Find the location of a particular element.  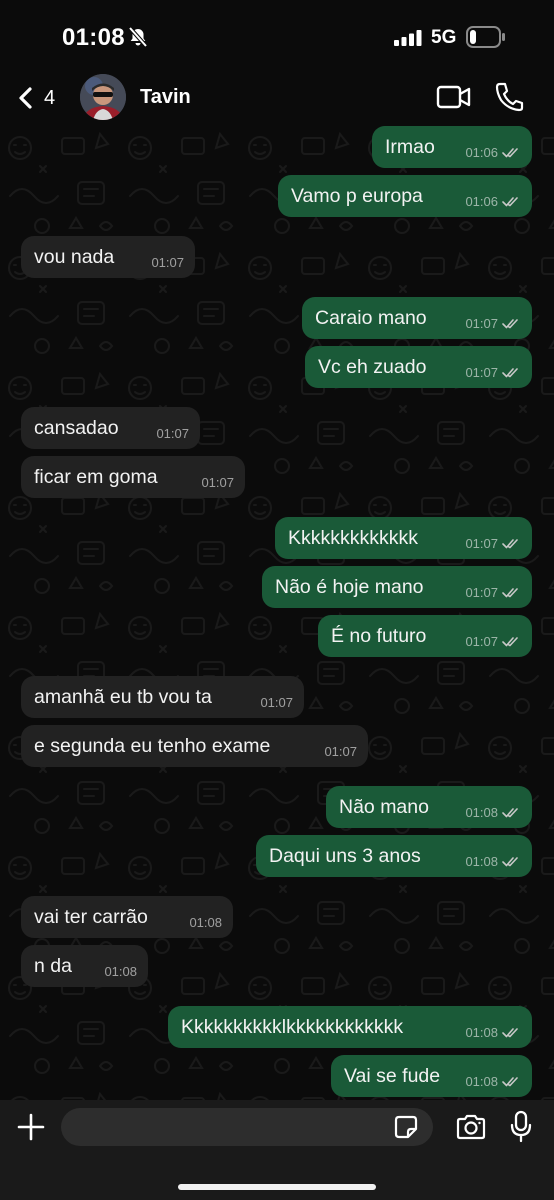

outgoing-message: Não mano 01:08 is located at coordinates (429, 807).